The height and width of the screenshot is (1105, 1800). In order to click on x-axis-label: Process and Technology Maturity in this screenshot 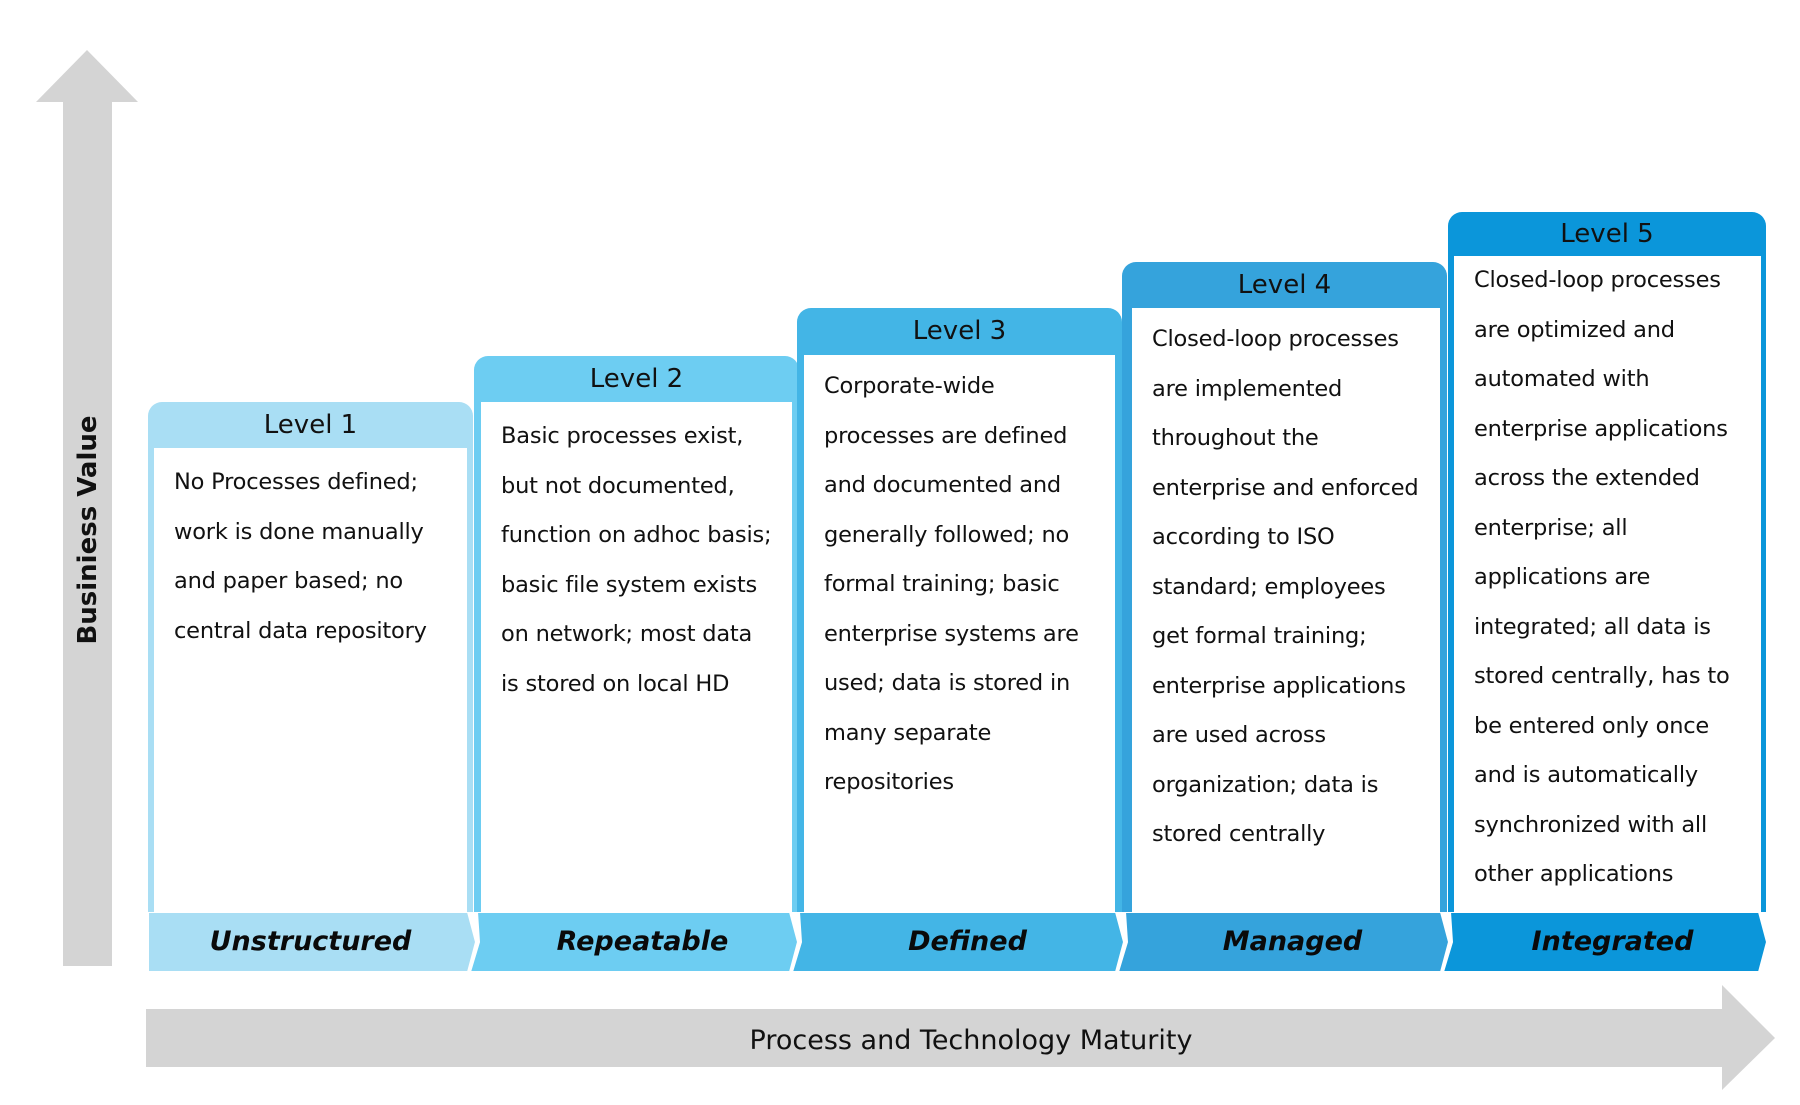, I will do `click(971, 1040)`.